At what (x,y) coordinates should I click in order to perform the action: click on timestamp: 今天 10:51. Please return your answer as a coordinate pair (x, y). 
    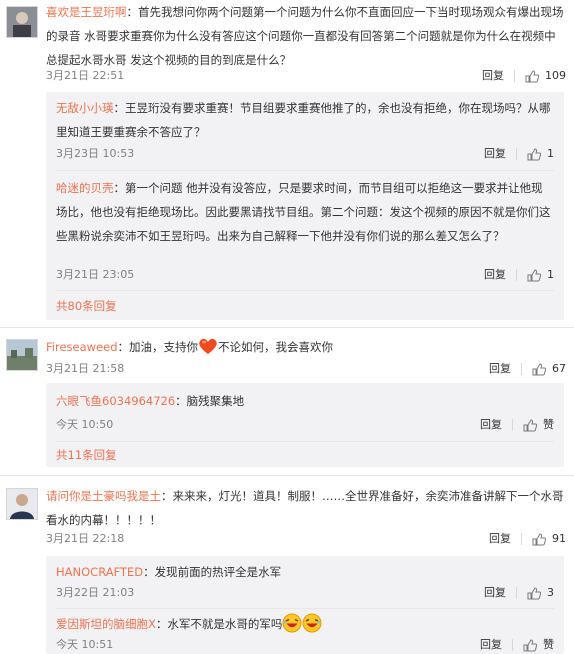
    Looking at the image, I should click on (85, 644).